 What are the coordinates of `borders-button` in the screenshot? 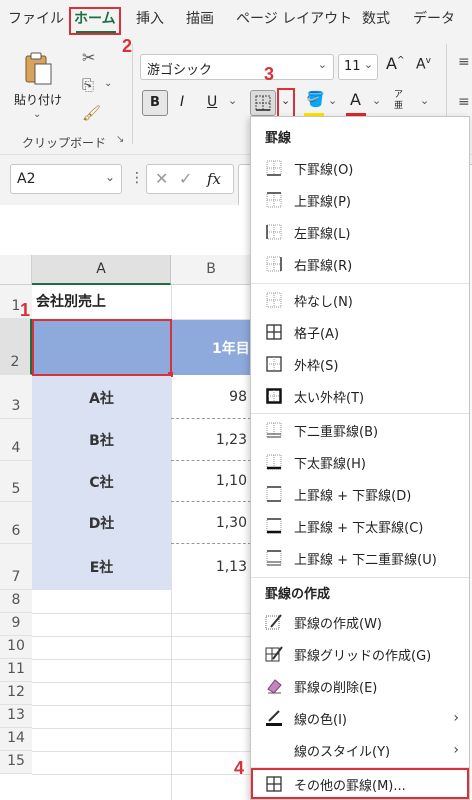 It's located at (263, 103).